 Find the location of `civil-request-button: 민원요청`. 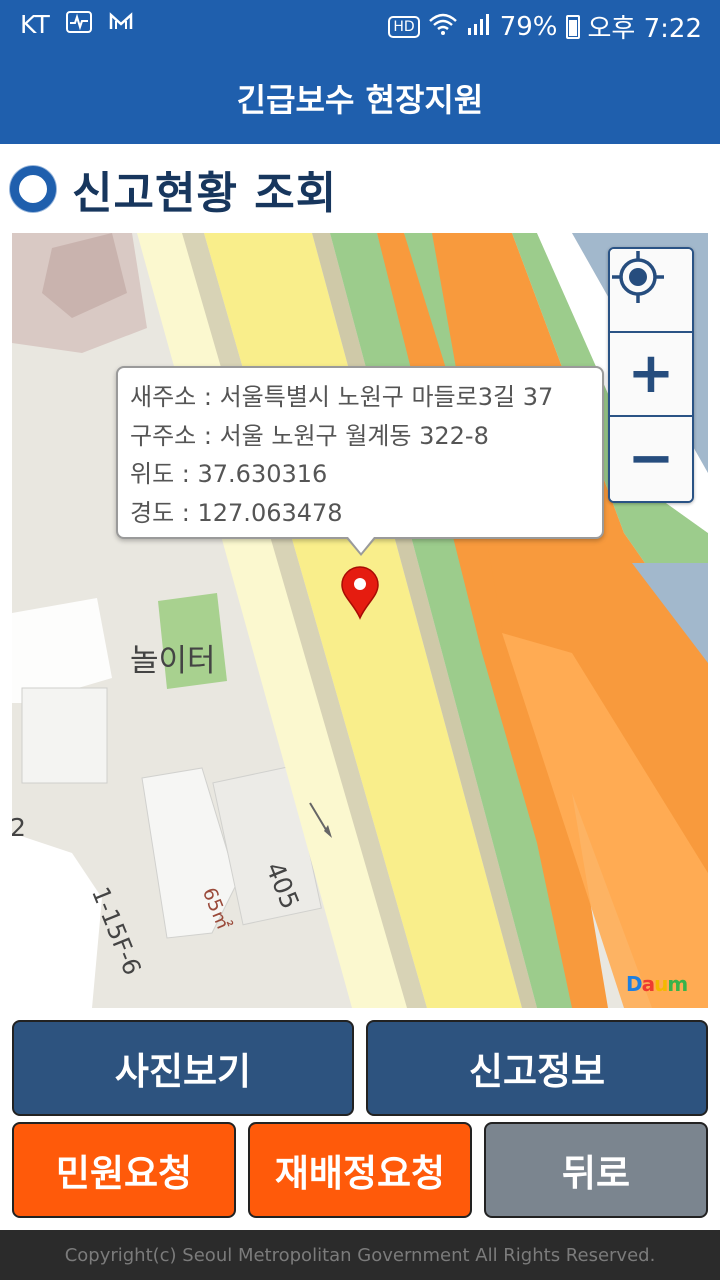

civil-request-button: 민원요청 is located at coordinates (124, 1170).